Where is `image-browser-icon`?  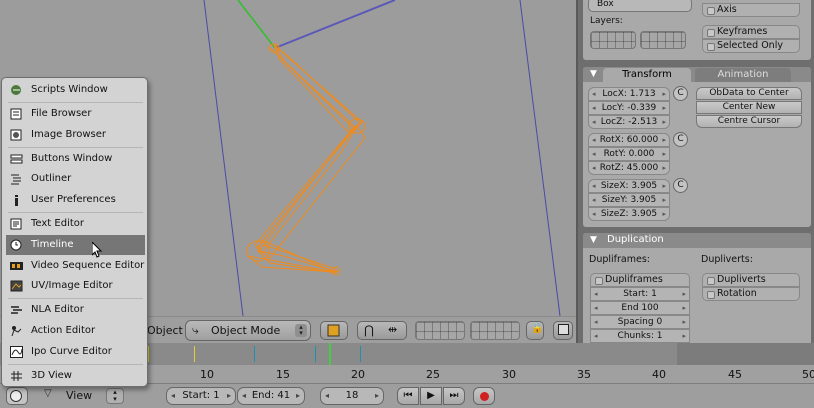 image-browser-icon is located at coordinates (16, 135).